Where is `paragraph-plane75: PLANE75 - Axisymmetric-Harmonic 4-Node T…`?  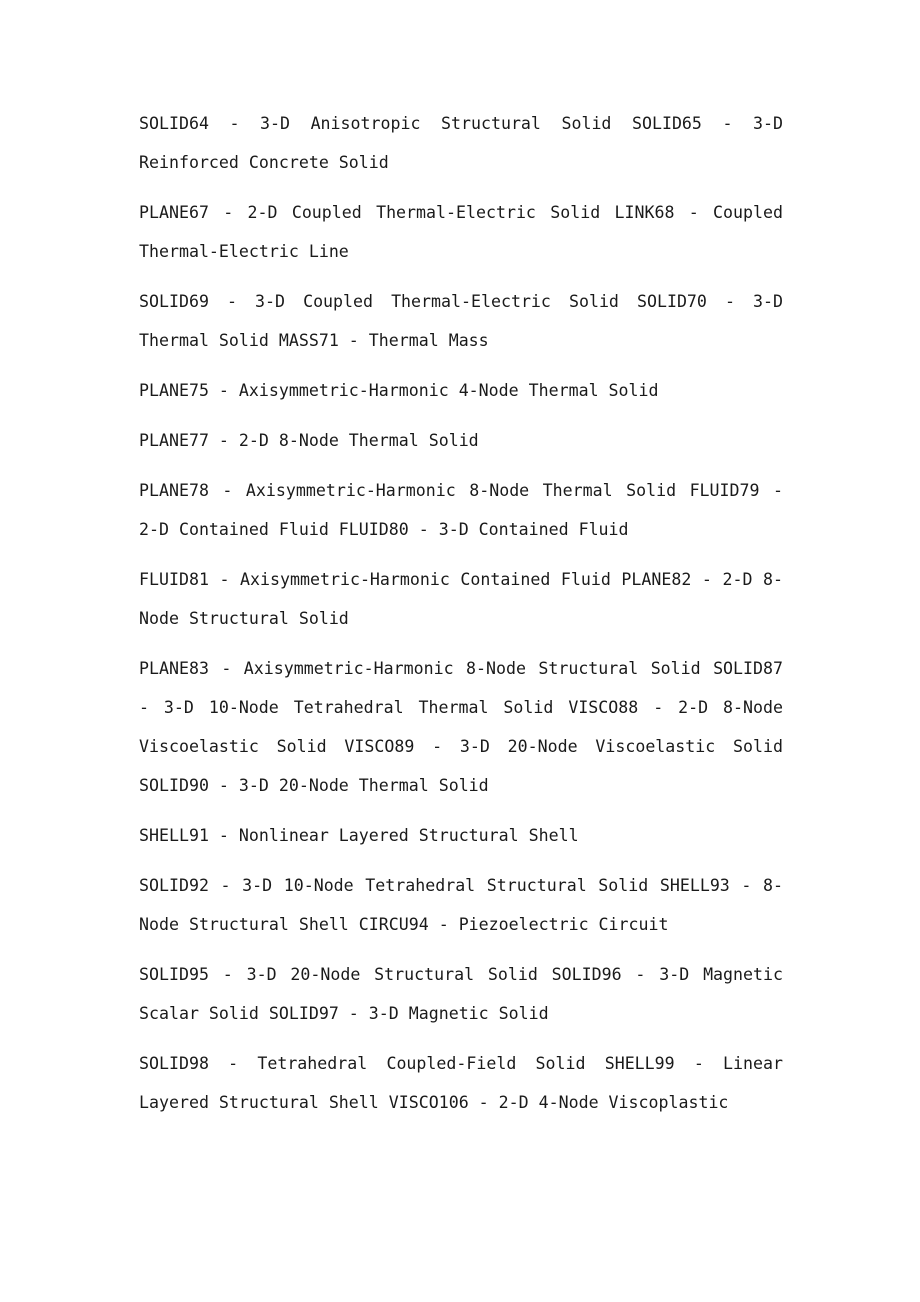
paragraph-plane75: PLANE75 - Axisymmetric-Harmonic 4-Node T… is located at coordinates (399, 390).